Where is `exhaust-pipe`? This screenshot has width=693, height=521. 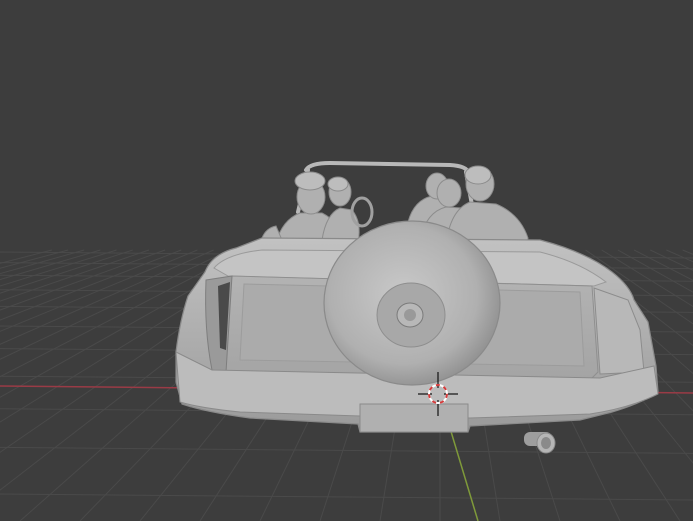
exhaust-pipe is located at coordinates (540, 443).